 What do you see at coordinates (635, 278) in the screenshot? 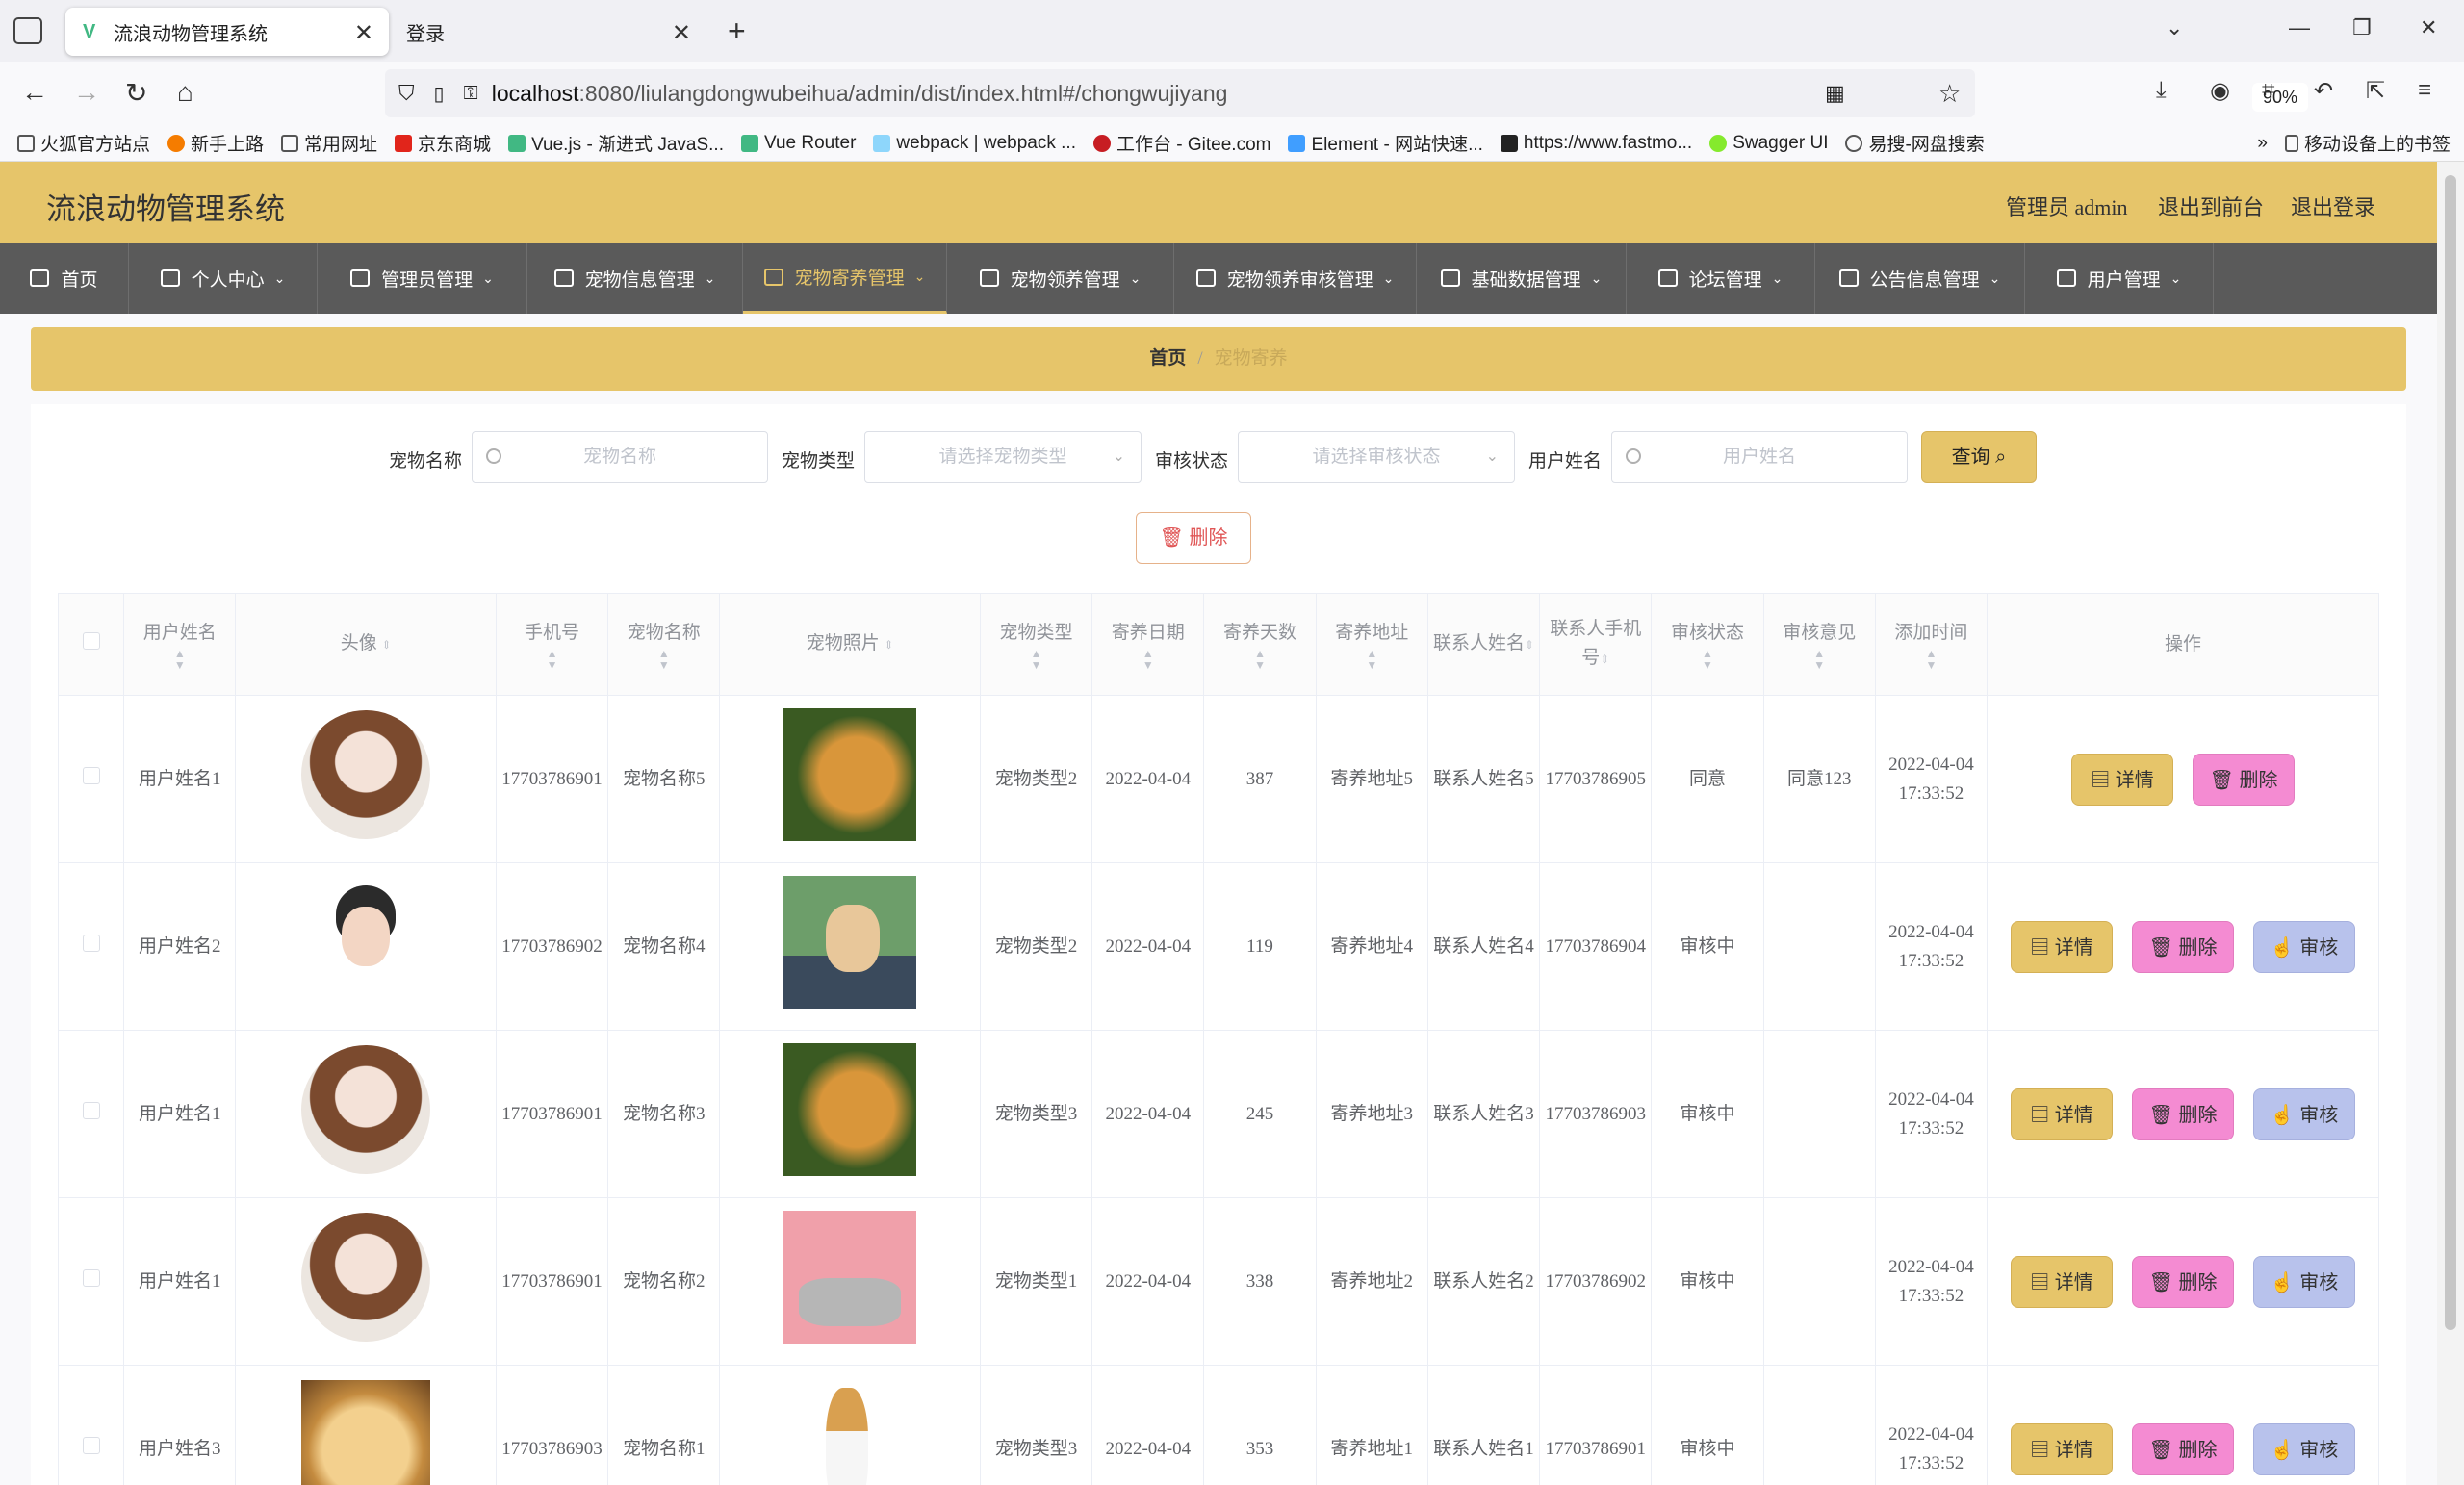
I see `menu-item-3: 宠物信息管理 ⌄` at bounding box center [635, 278].